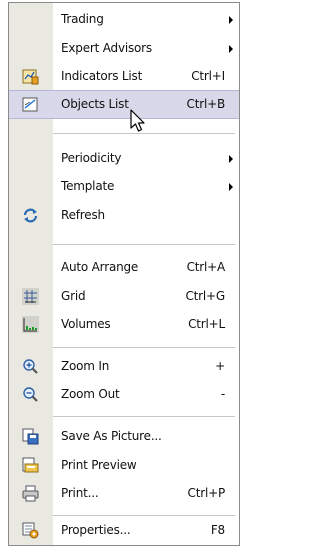 This screenshot has width=320, height=548. What do you see at coordinates (206, 324) in the screenshot?
I see `menu-item-shortcut: Ctrl+L` at bounding box center [206, 324].